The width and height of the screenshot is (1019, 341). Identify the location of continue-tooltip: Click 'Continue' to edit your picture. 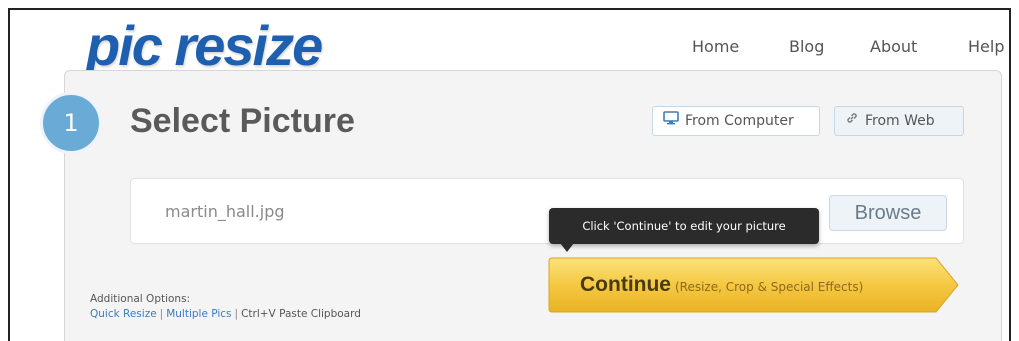
(684, 226).